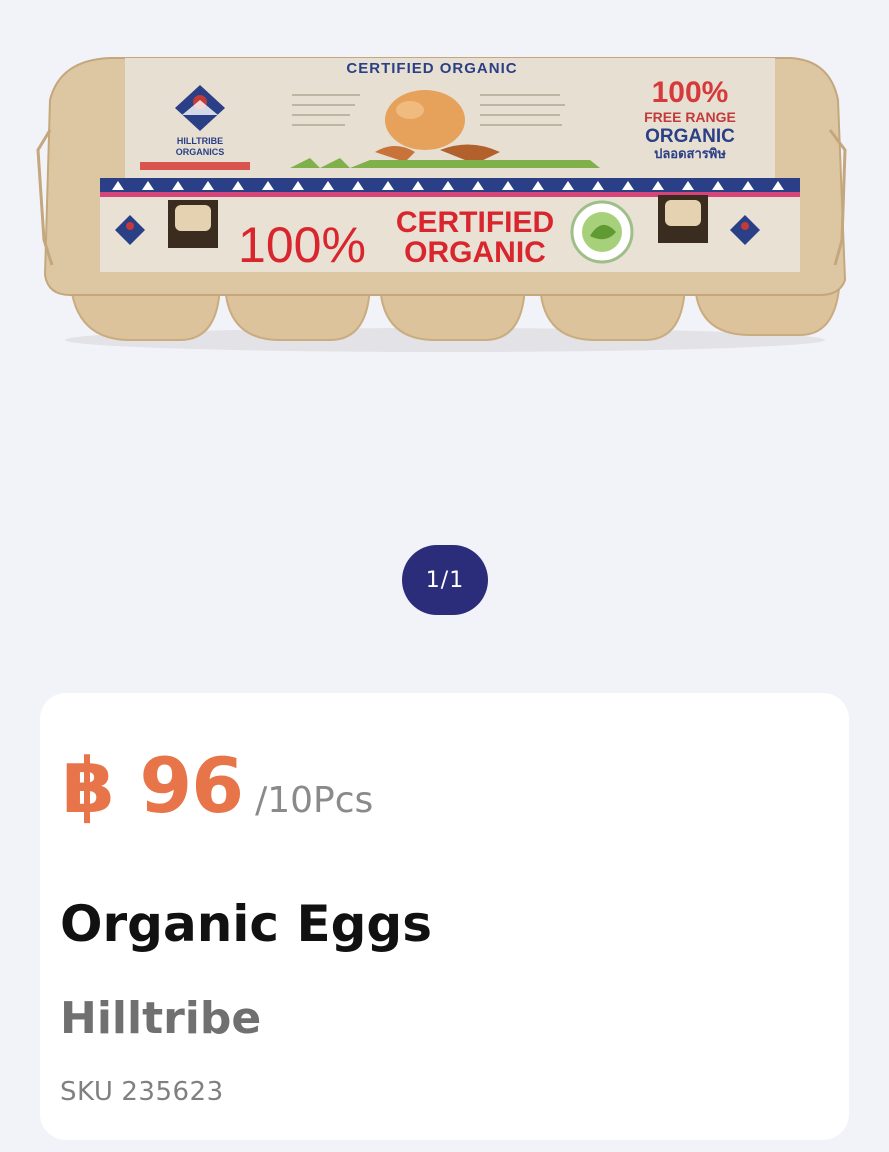 The image size is (889, 1152). What do you see at coordinates (602, 232) in the screenshot?
I see `organic-seal-icon` at bounding box center [602, 232].